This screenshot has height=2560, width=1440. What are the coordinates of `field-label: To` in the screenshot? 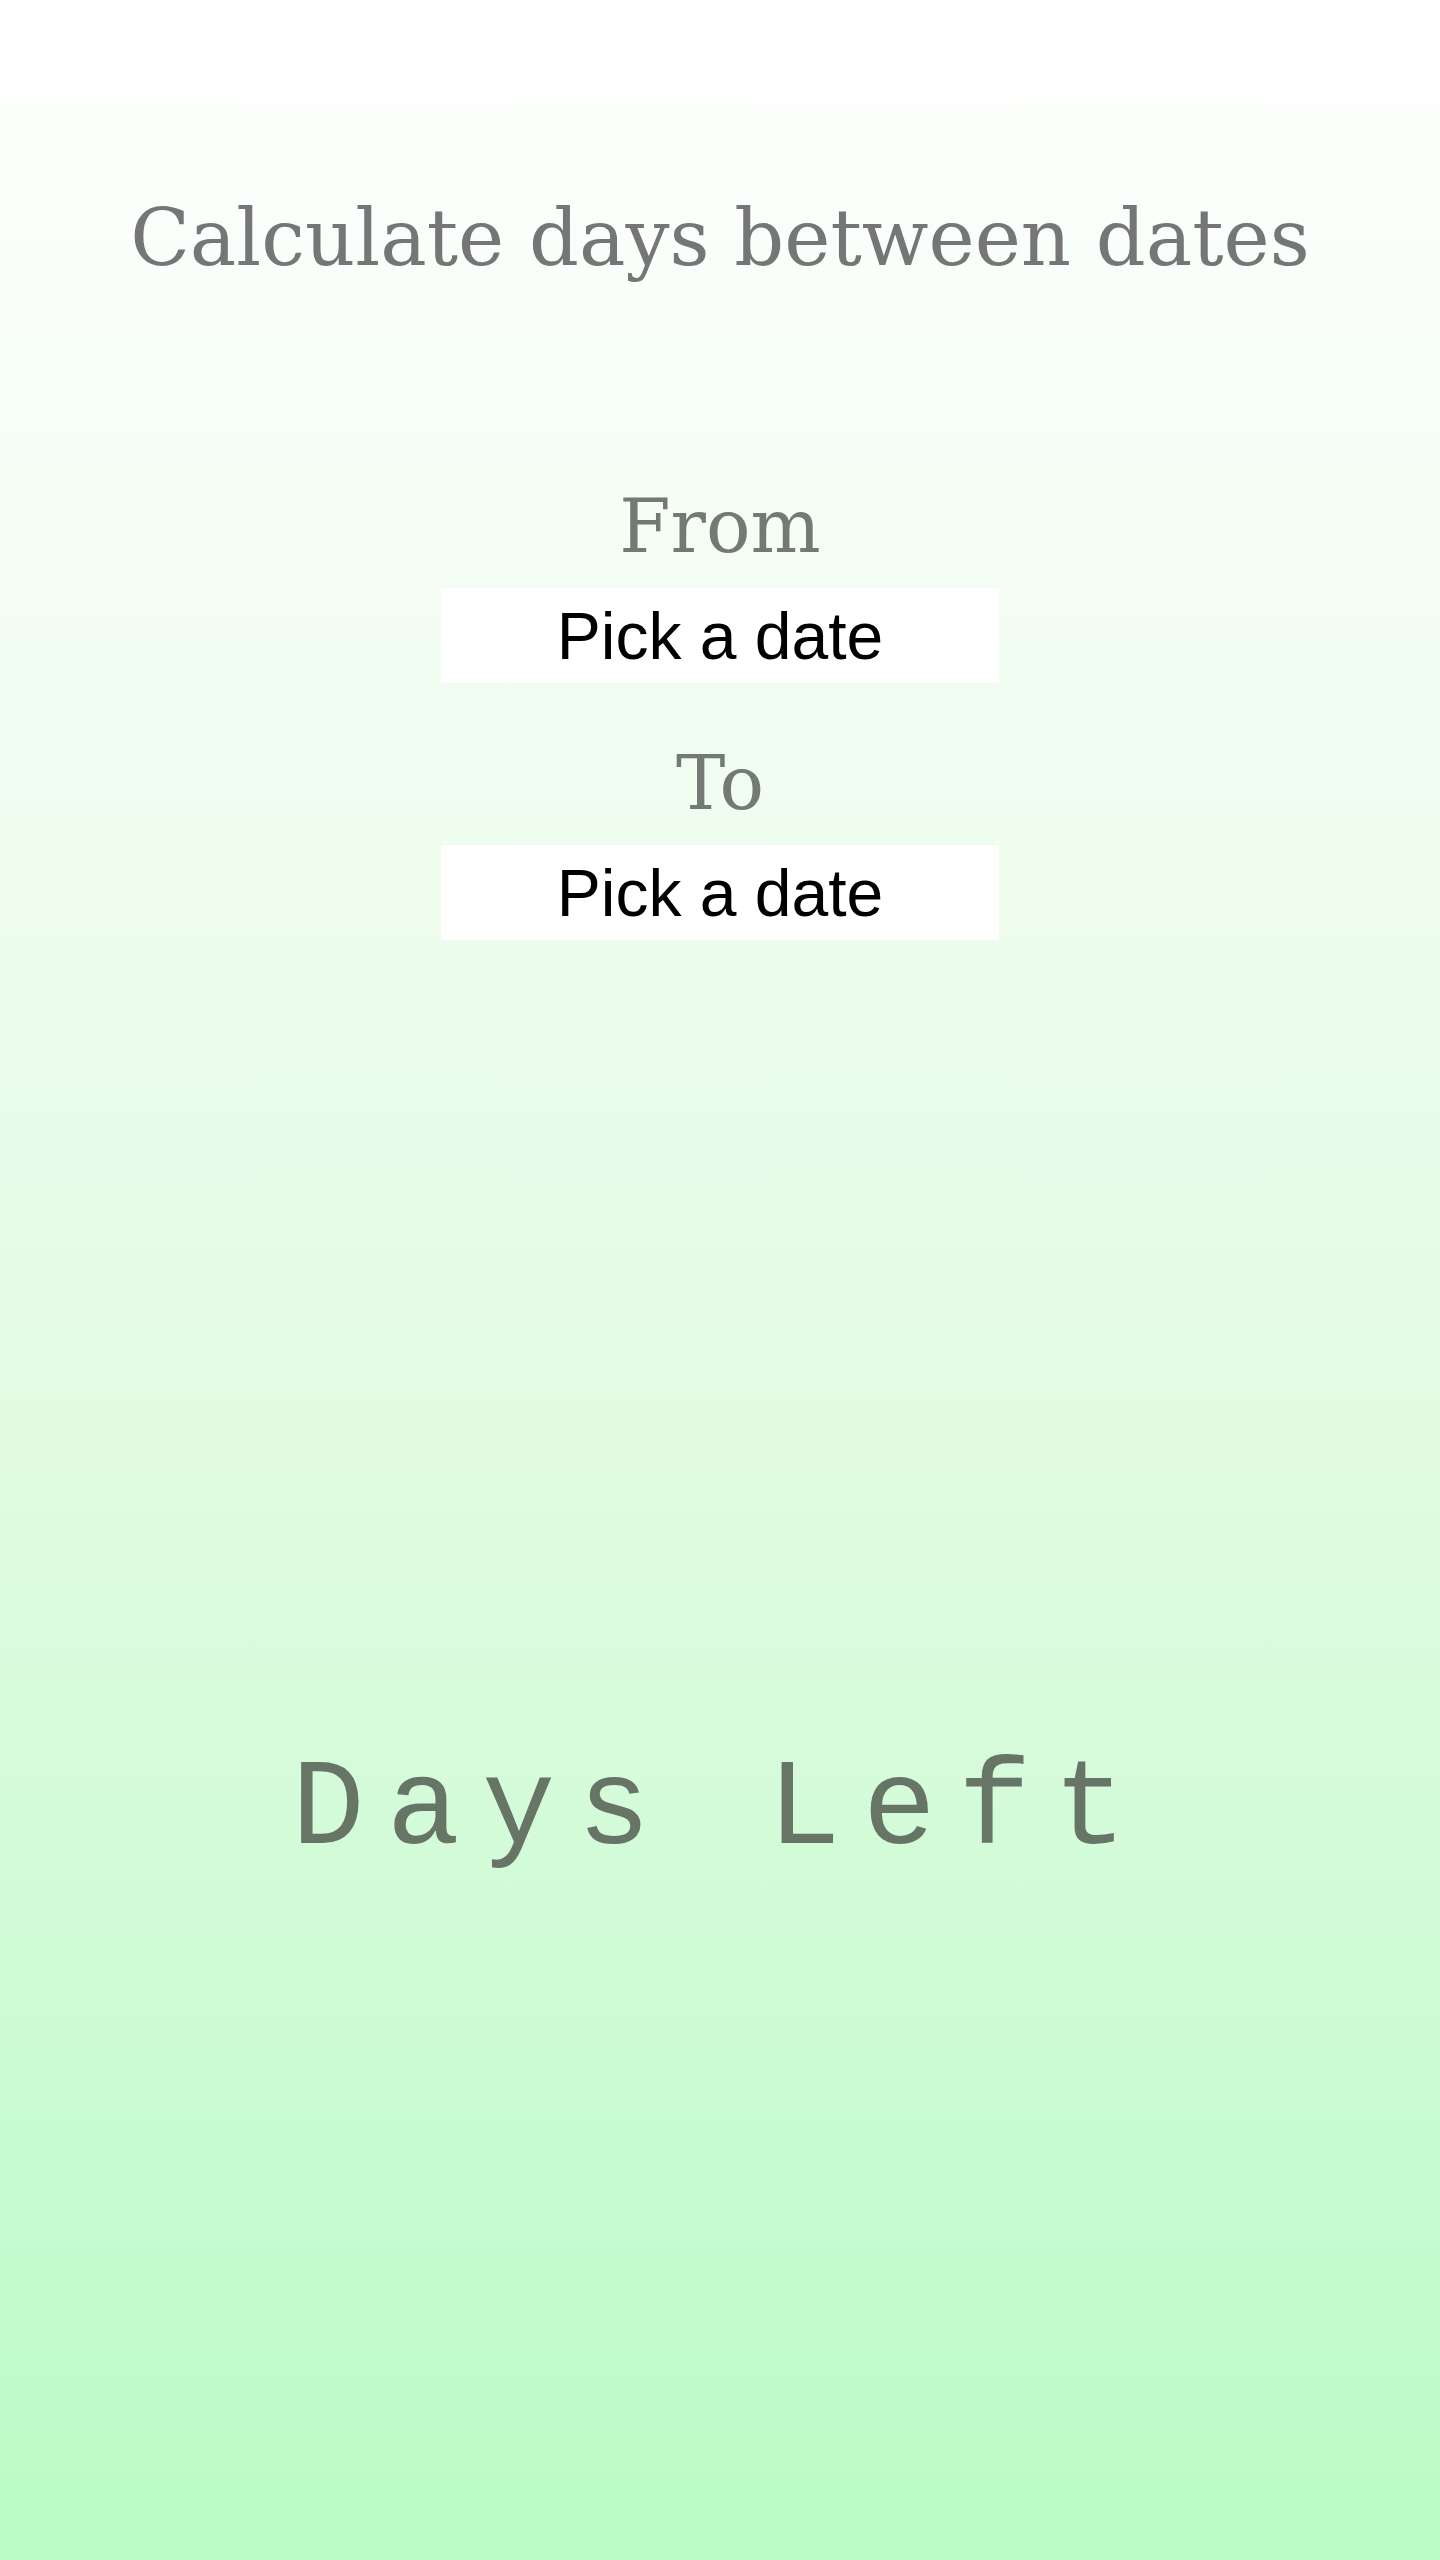 It's located at (720, 783).